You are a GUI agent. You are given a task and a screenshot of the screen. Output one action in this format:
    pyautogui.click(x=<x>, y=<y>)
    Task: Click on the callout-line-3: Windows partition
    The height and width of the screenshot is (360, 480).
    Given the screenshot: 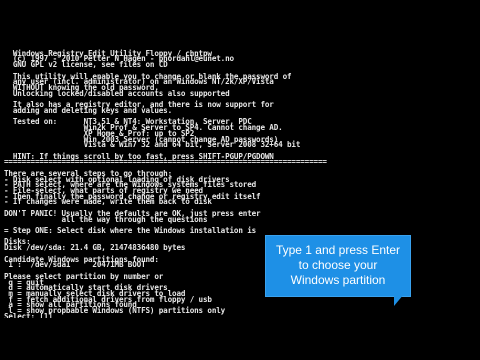 What is the action you would take?
    pyautogui.click(x=338, y=280)
    